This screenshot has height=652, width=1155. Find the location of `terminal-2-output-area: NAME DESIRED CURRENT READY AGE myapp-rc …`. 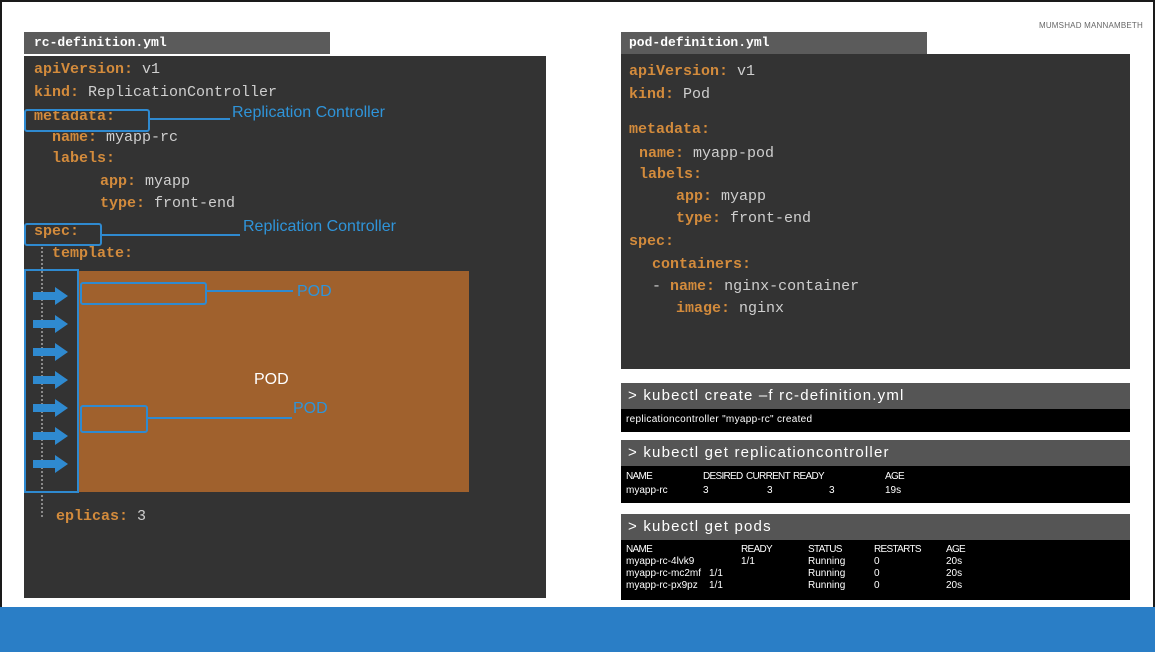

terminal-2-output-area: NAME DESIRED CURRENT READY AGE myapp-rc … is located at coordinates (875, 484).